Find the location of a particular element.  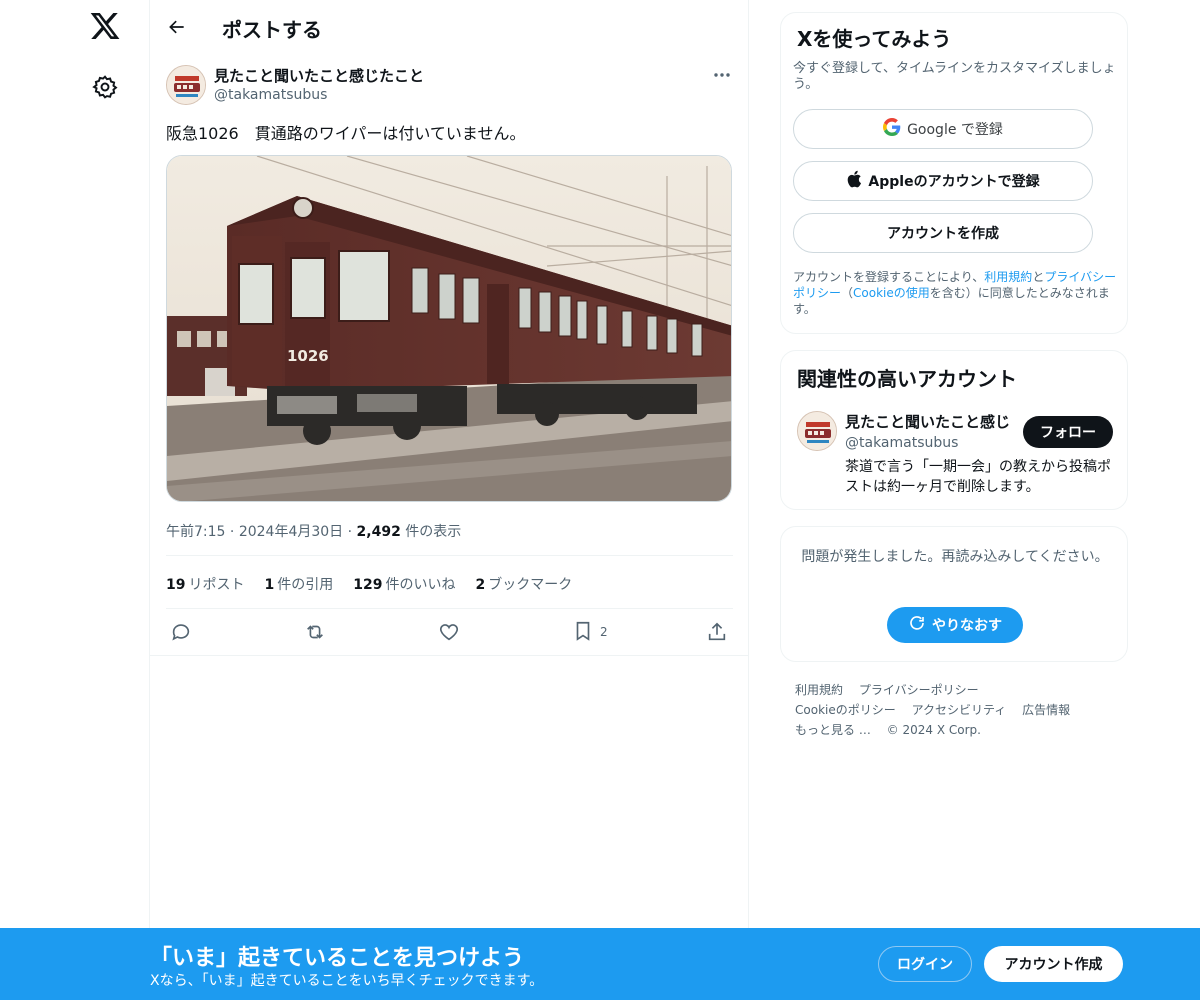

banner-title: 「いま」起きていることを見つけよう is located at coordinates (337, 958).